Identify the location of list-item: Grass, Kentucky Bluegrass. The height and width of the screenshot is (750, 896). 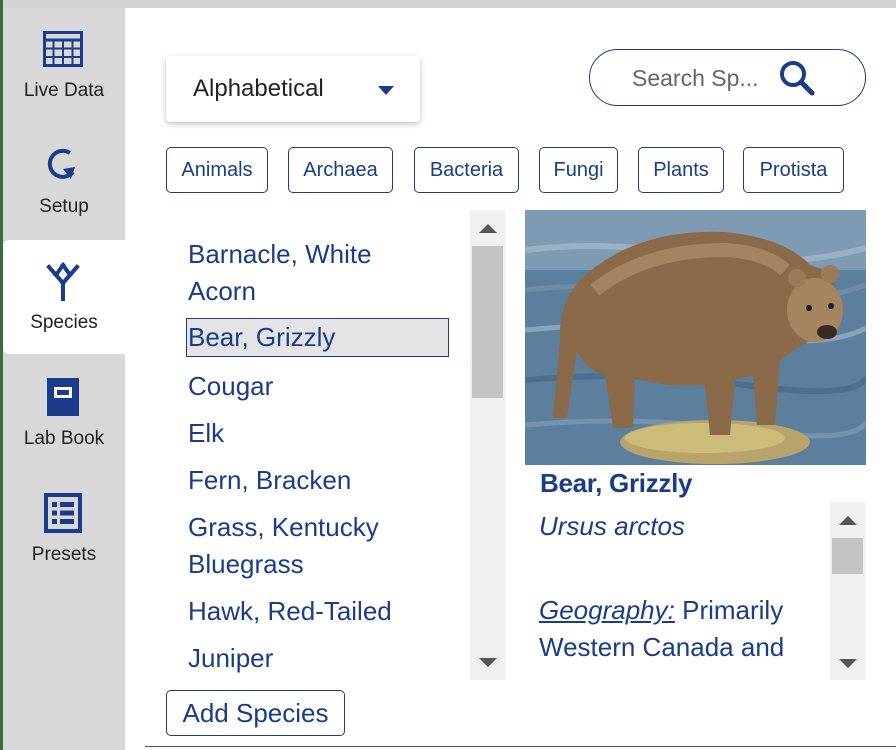
(338, 546).